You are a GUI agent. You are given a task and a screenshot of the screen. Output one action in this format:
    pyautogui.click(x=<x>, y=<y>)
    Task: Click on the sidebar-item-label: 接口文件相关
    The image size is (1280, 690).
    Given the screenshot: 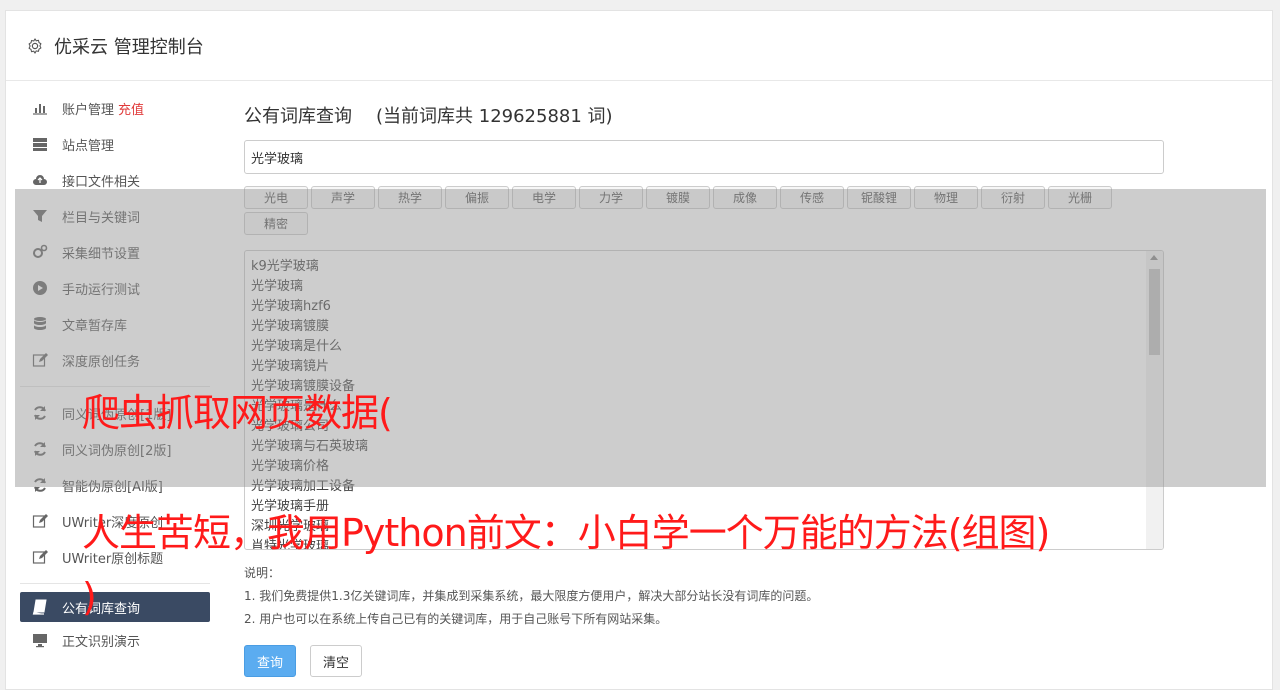 What is the action you would take?
    pyautogui.click(x=101, y=182)
    